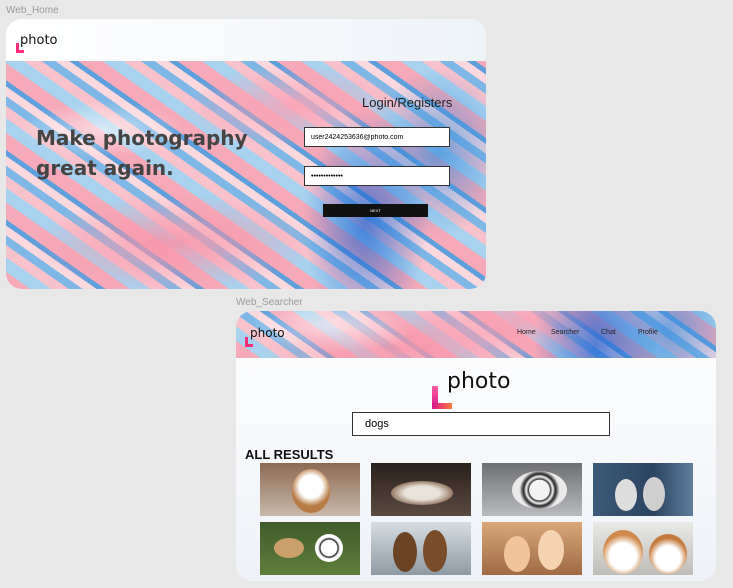 This screenshot has width=733, height=588. What do you see at coordinates (39, 40) in the screenshot?
I see `home-logo: photo` at bounding box center [39, 40].